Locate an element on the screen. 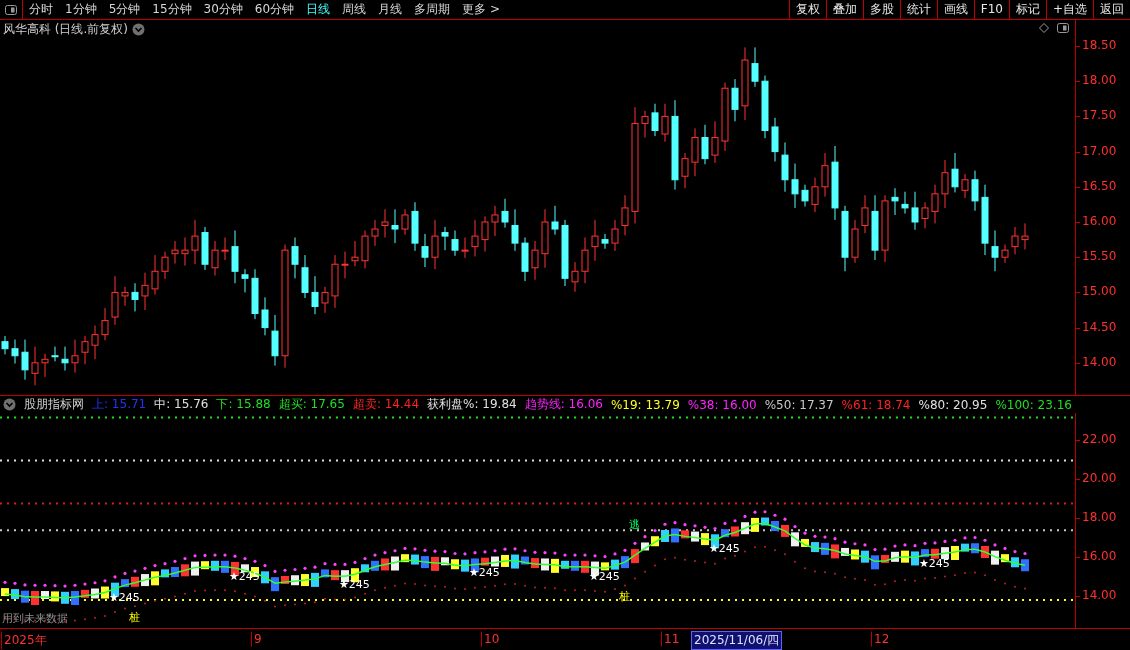 The image size is (1130, 650). price-axis-label: 17.00 is located at coordinates (1099, 150).